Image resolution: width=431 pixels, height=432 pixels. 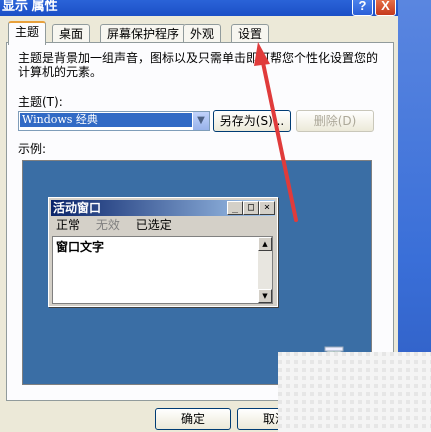 I want to click on watermark-logo, so click(x=354, y=392).